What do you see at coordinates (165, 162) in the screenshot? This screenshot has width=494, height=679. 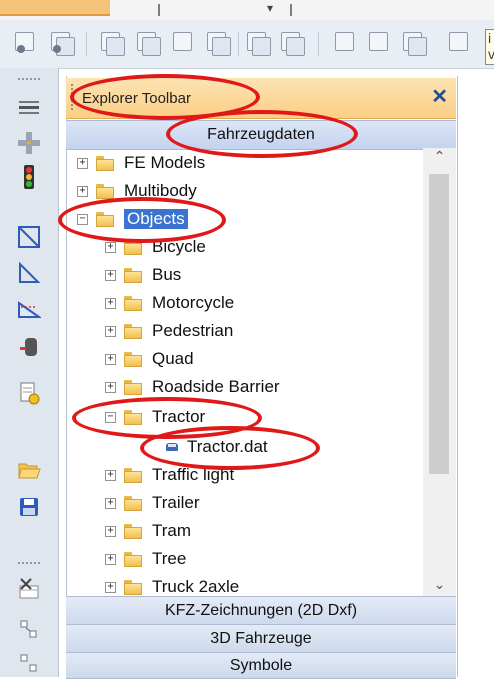 I see `tree-item-label: FE Models` at bounding box center [165, 162].